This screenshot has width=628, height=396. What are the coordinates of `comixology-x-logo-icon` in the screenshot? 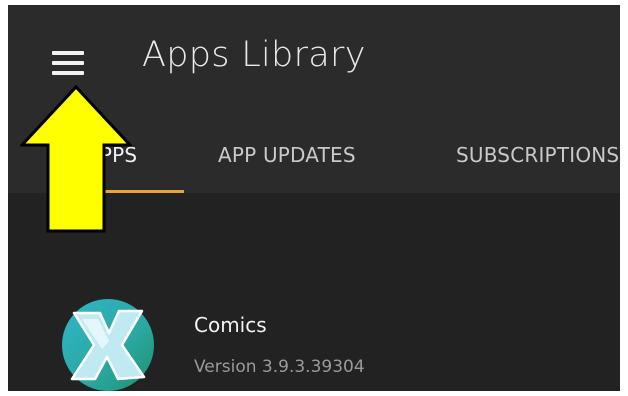 It's located at (108, 345).